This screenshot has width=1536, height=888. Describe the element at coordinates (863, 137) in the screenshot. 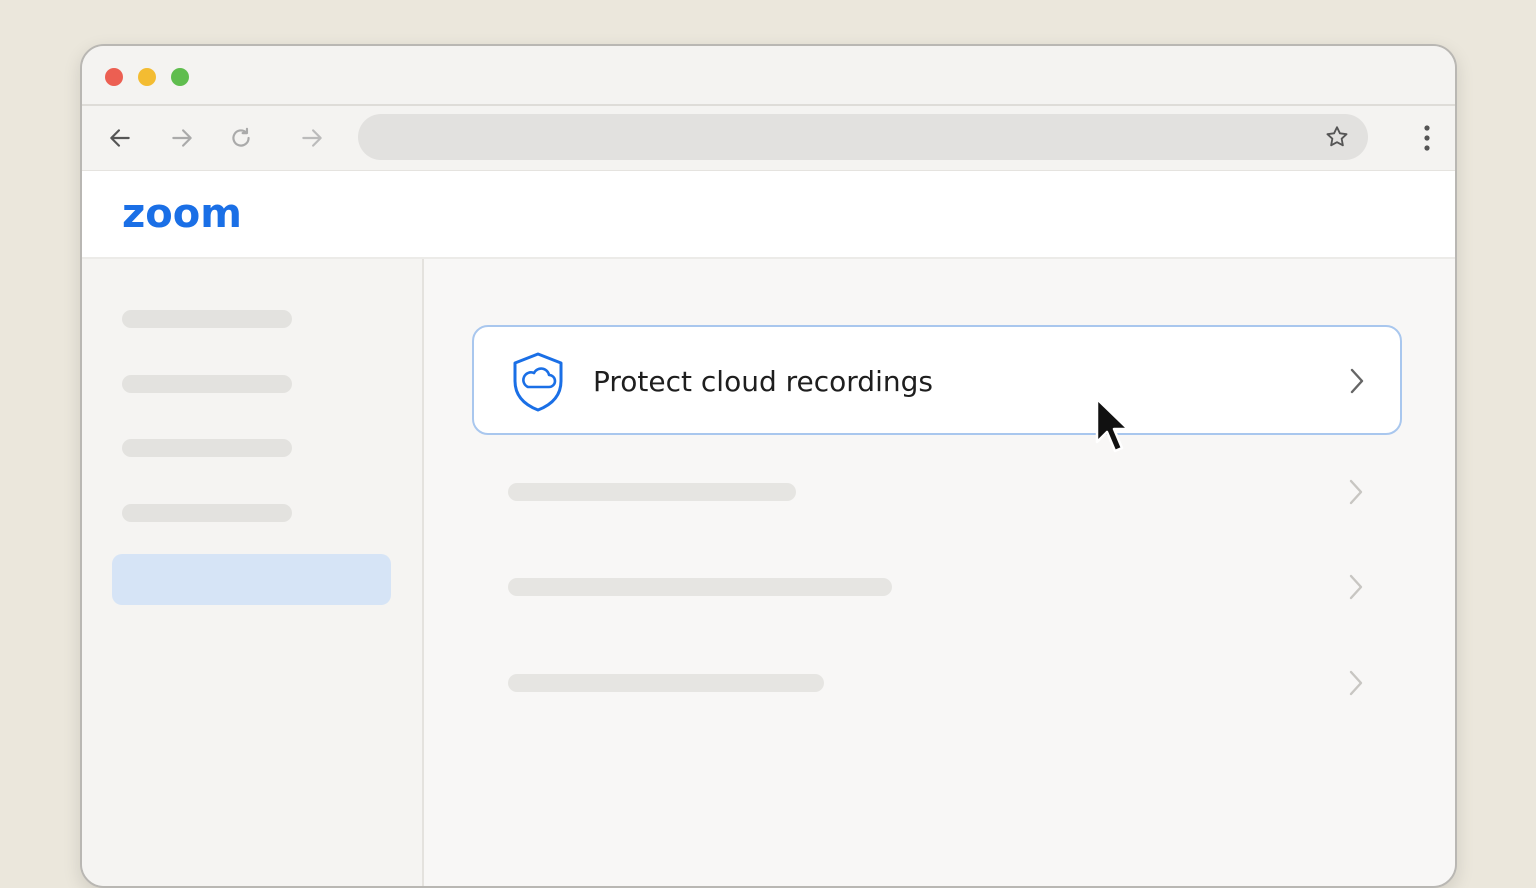

I see `address-bar` at that location.